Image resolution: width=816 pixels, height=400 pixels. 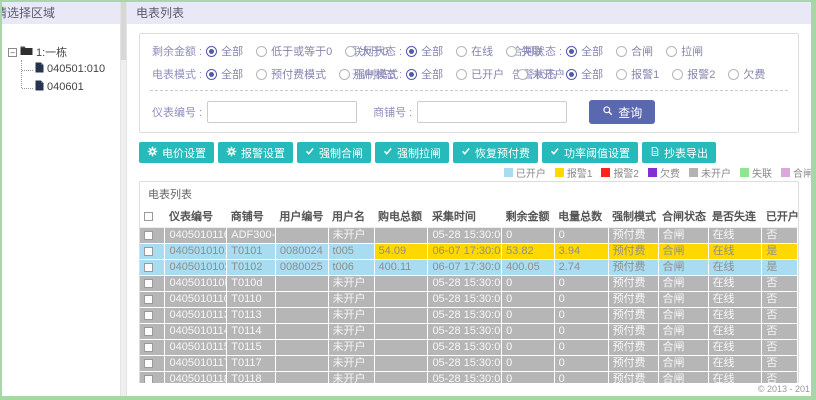 I want to click on radio-option: 低于或等于0, so click(x=294, y=51).